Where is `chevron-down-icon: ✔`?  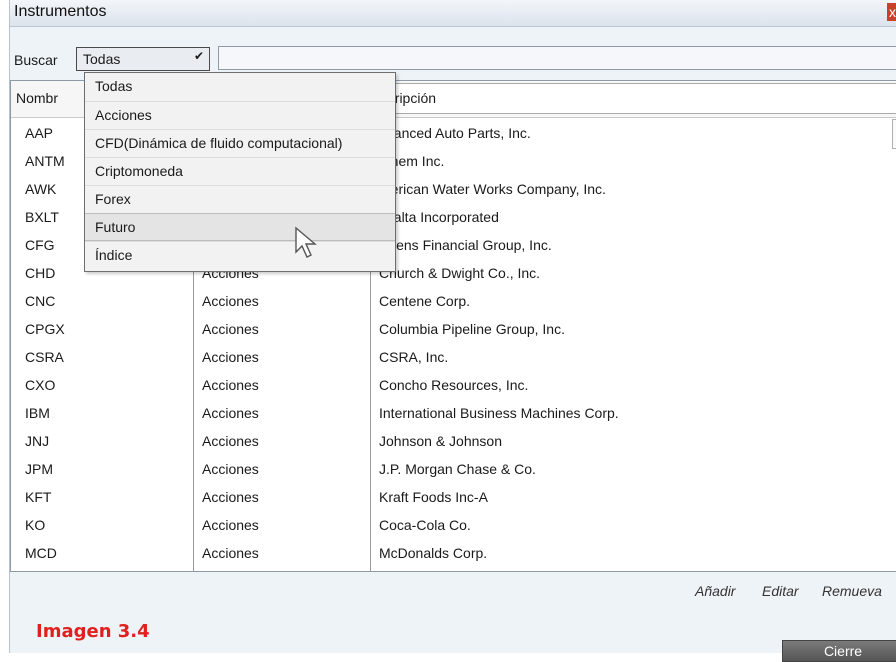 chevron-down-icon: ✔ is located at coordinates (199, 56).